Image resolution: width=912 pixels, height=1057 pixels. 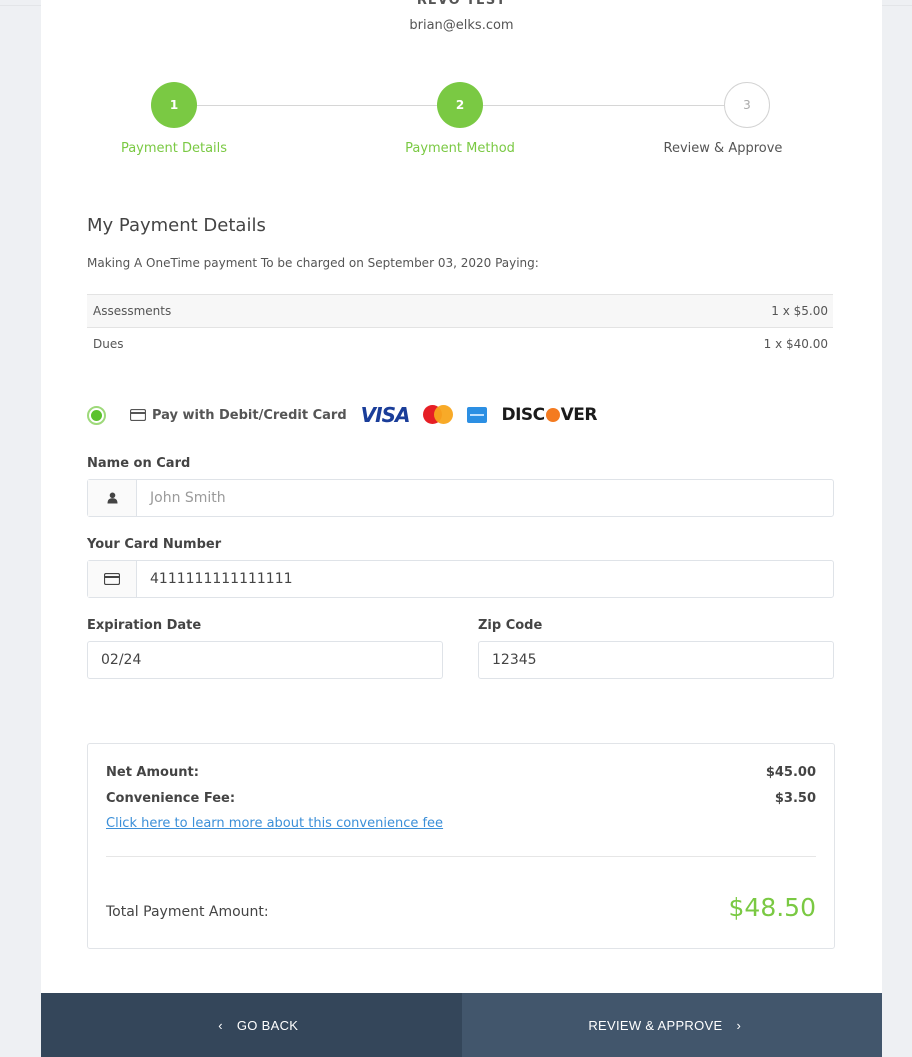 What do you see at coordinates (508, 660) in the screenshot?
I see `zip-code-input: 12345` at bounding box center [508, 660].